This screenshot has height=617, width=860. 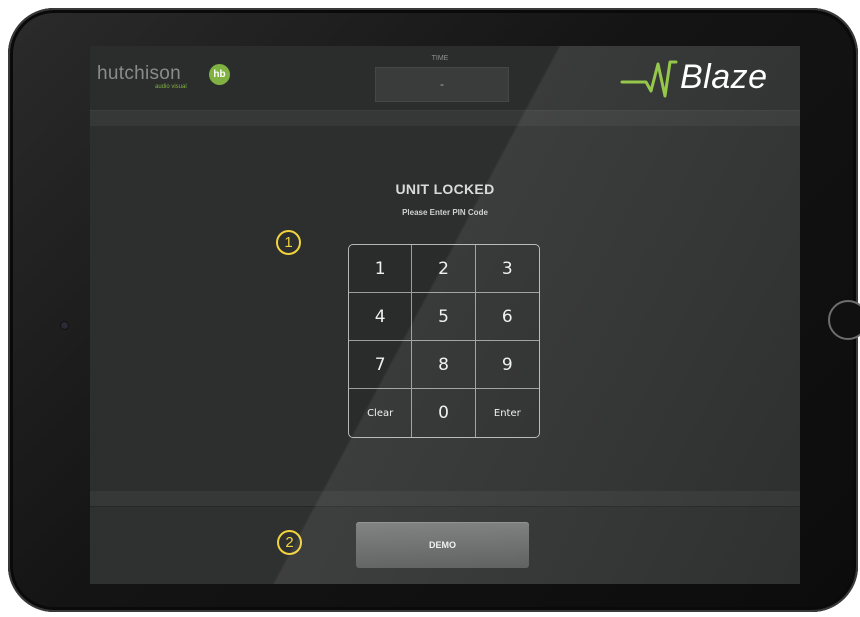 What do you see at coordinates (445, 499) in the screenshot?
I see `footer-divider` at bounding box center [445, 499].